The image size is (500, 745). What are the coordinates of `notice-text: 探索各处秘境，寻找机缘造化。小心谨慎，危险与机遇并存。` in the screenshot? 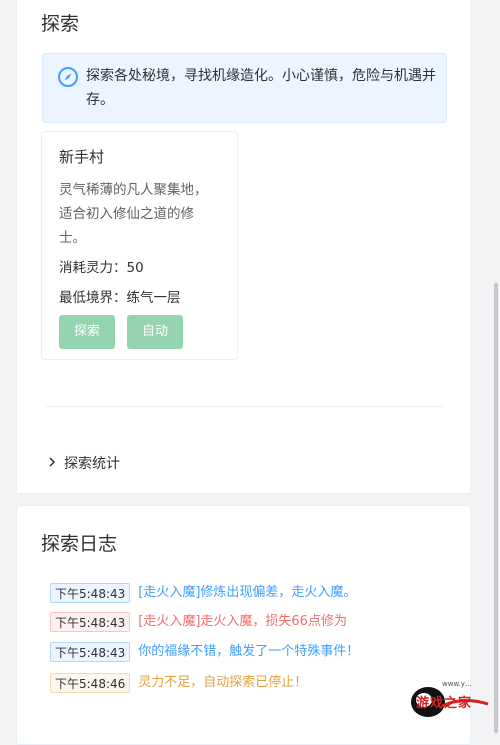 It's located at (261, 88).